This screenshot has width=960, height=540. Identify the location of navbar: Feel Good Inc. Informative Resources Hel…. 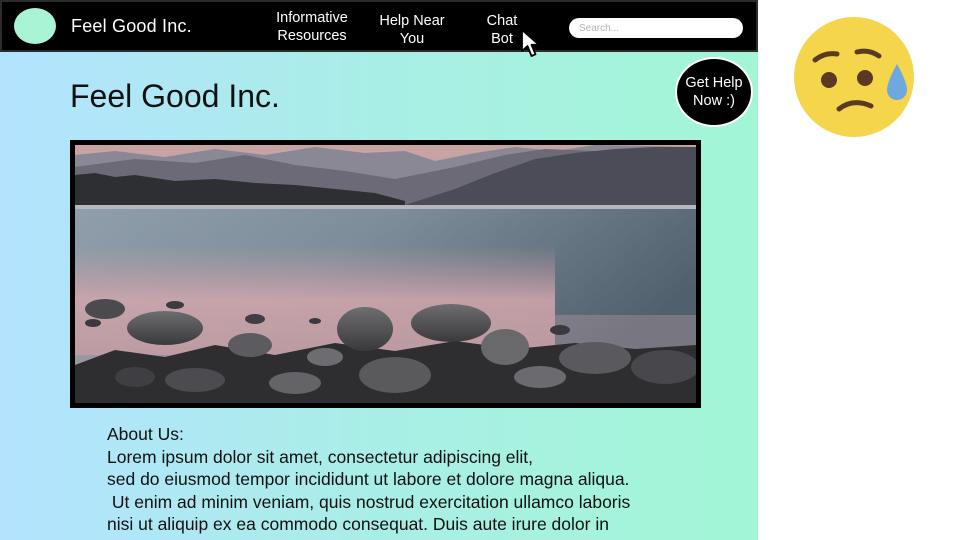
(379, 26).